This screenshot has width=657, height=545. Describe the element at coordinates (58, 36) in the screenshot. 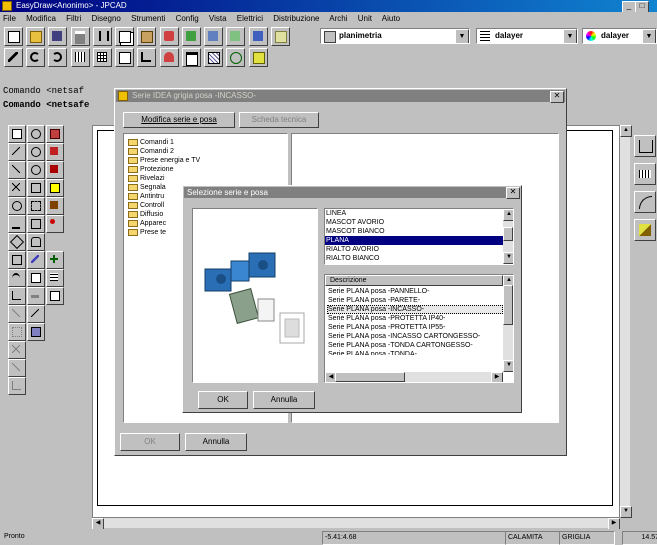

I see `save-icon` at that location.